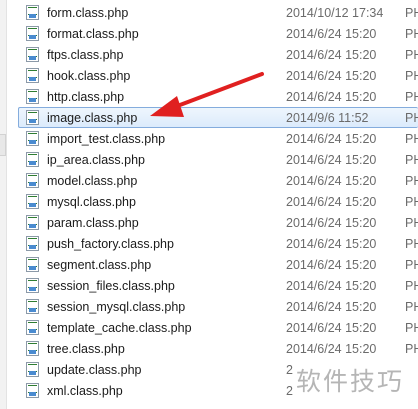  Describe the element at coordinates (218, 96) in the screenshot. I see `file-row: http.class.php 2014/6/24 15:20 PH` at that location.